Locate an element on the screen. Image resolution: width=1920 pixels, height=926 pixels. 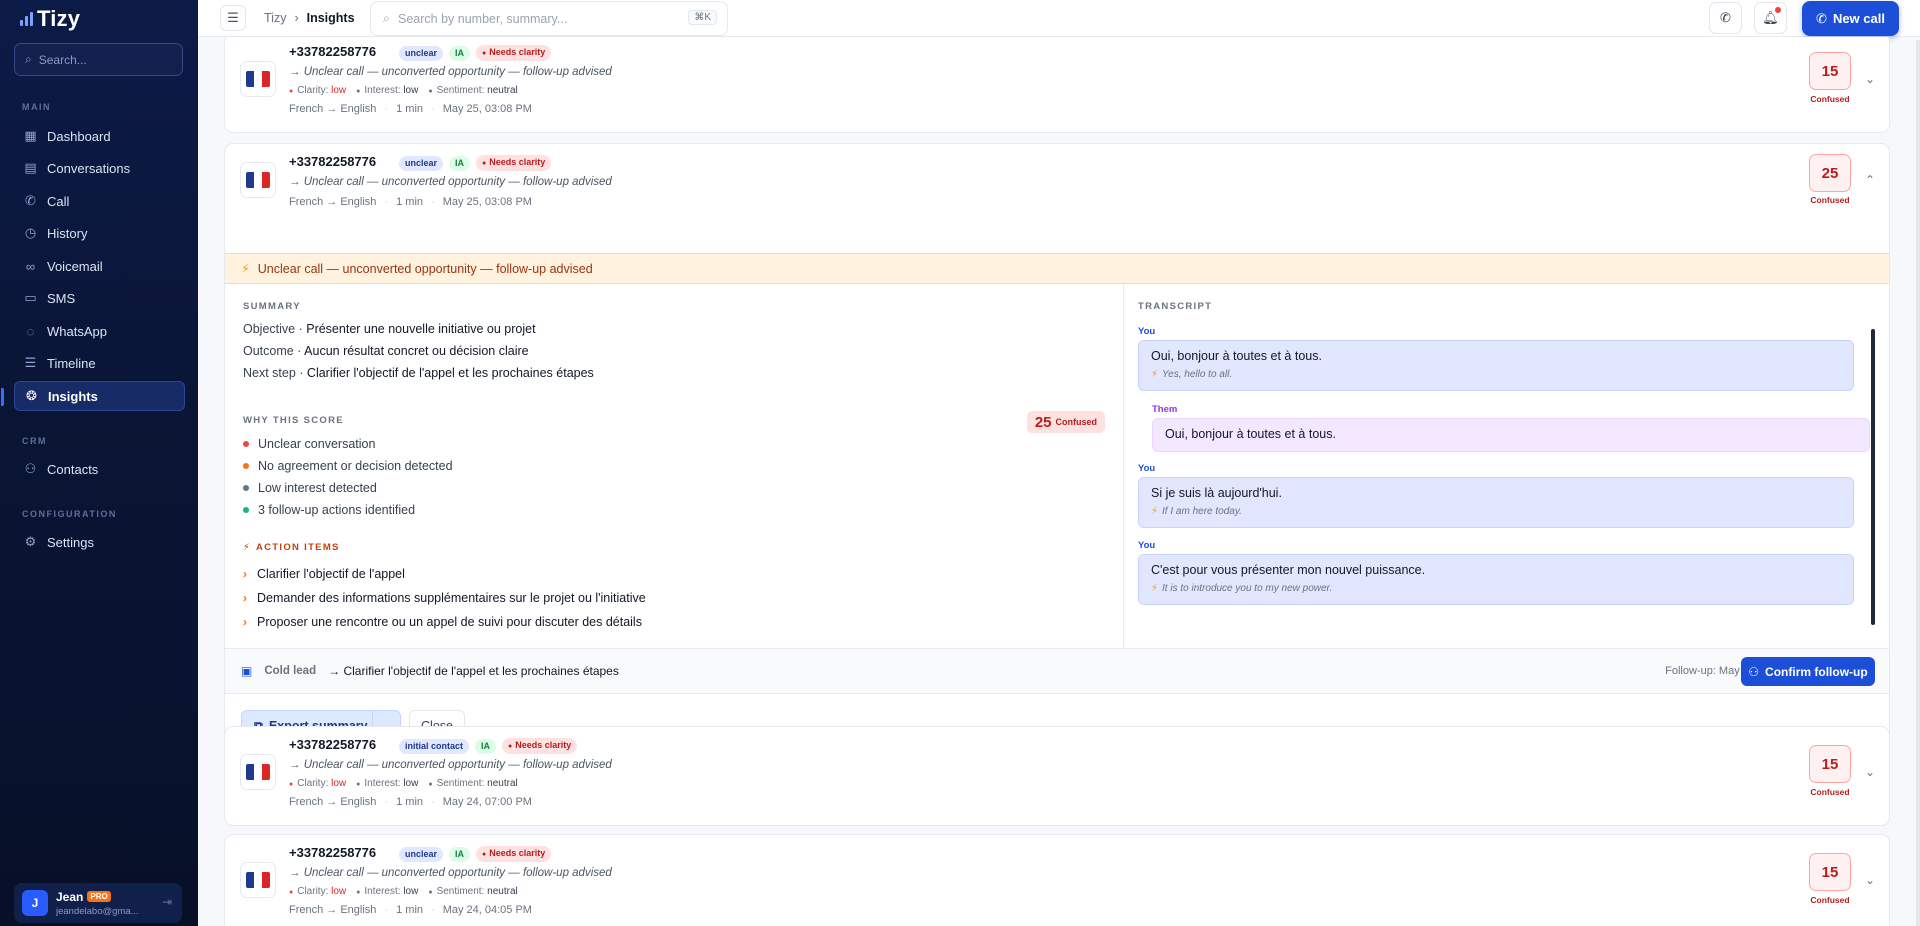
sidebar-item-settings: ⚙ Settings is located at coordinates (99, 542).